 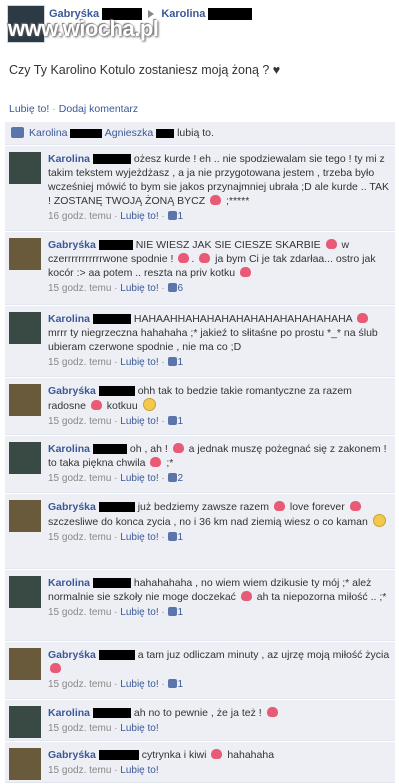 I want to click on comment-meta: 15 godz. temu · Lubię to! · 2, so click(x=116, y=478).